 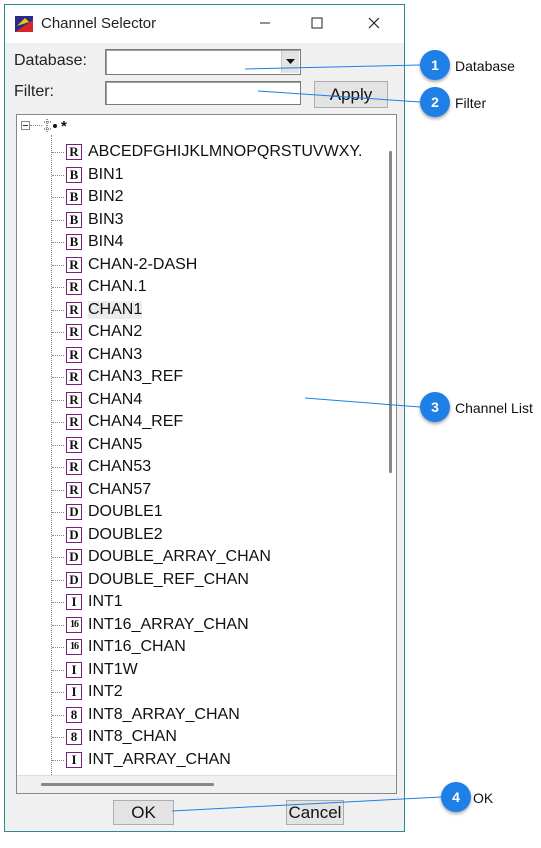 I want to click on root-connector, so click(x=36, y=125).